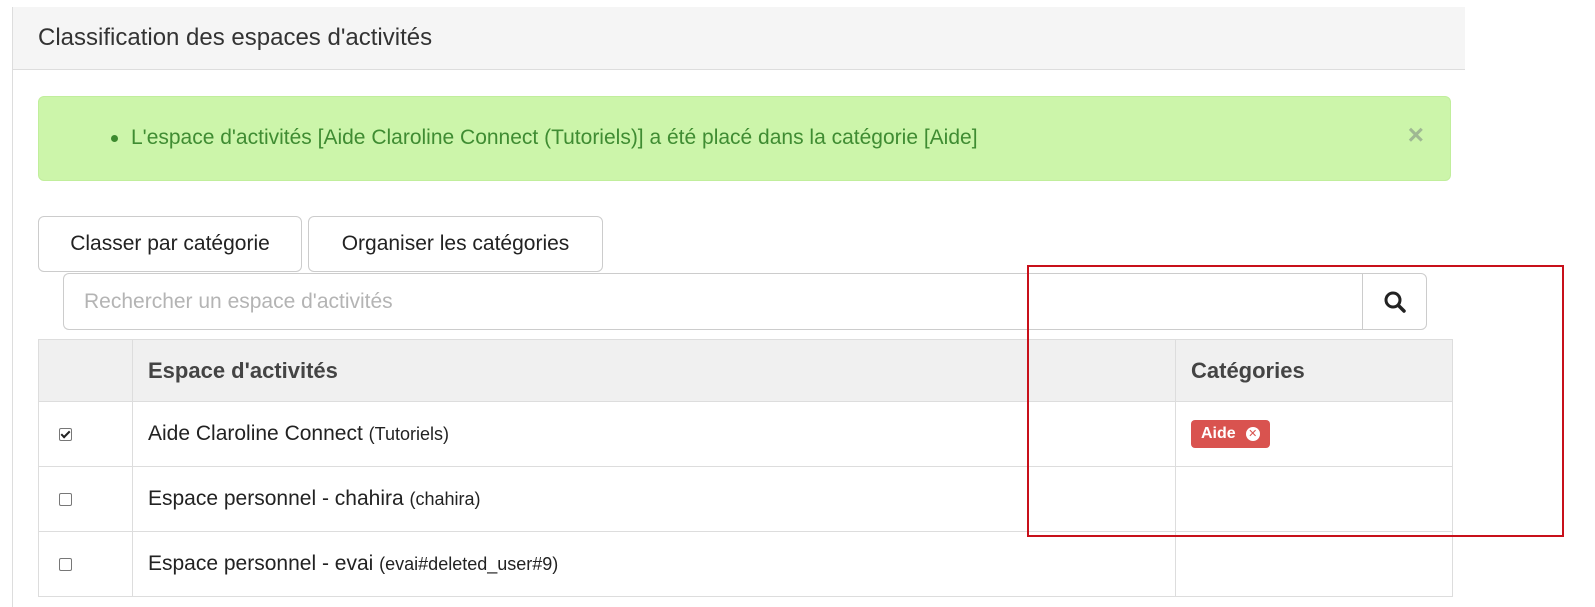 This screenshot has width=1595, height=607. Describe the element at coordinates (261, 563) in the screenshot. I see `workspace-name: Espace personnel - evai` at that location.